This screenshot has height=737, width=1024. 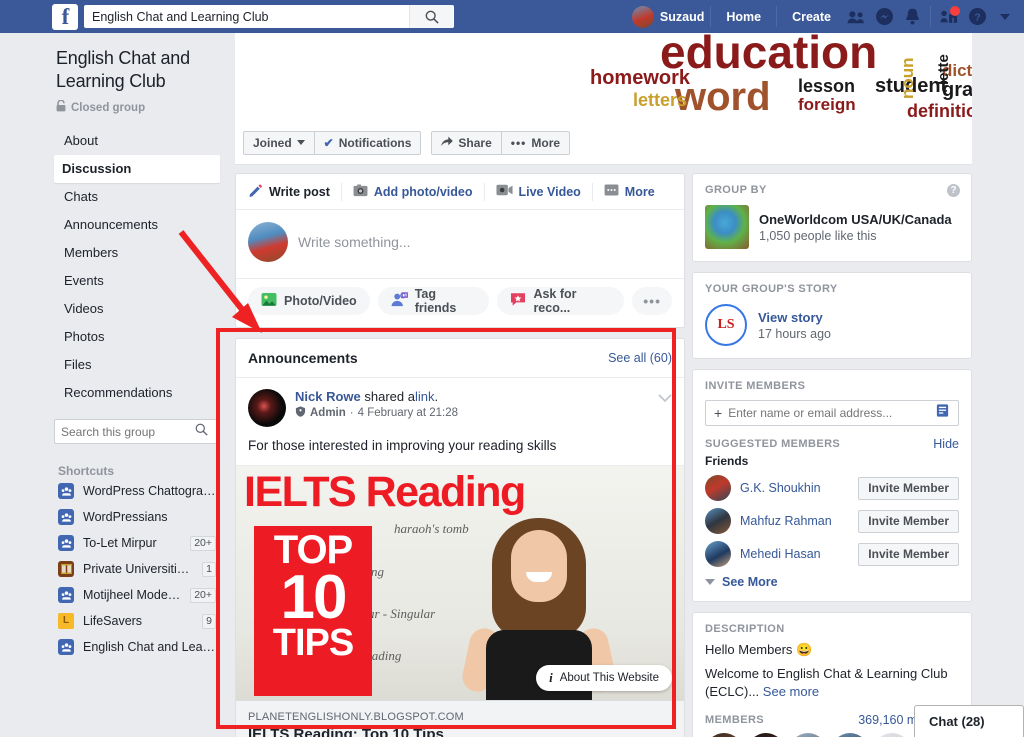 What do you see at coordinates (1005, 16) in the screenshot?
I see `account-chevron-icon` at bounding box center [1005, 16].